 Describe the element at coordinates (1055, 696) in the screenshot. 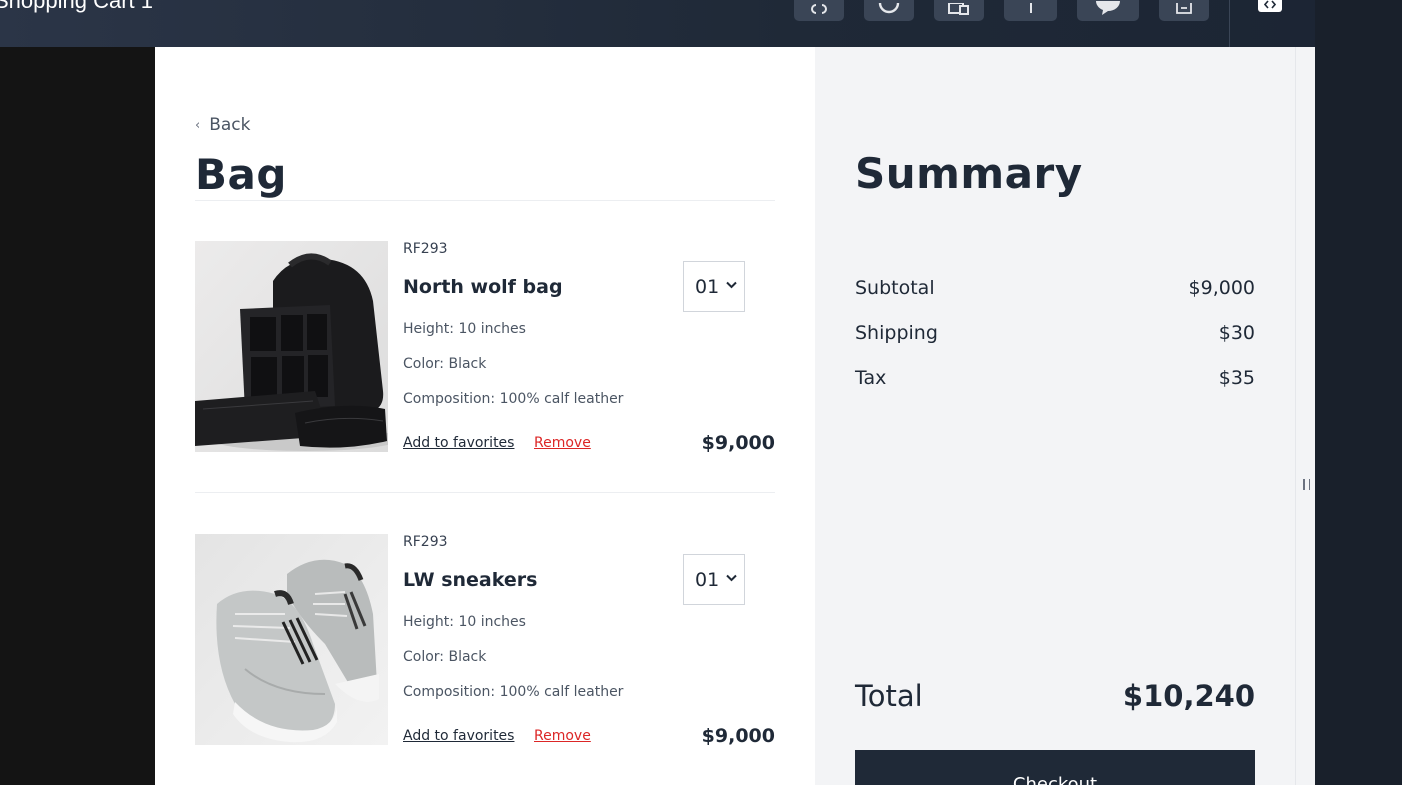

I see `total-row: Total $10,240` at that location.